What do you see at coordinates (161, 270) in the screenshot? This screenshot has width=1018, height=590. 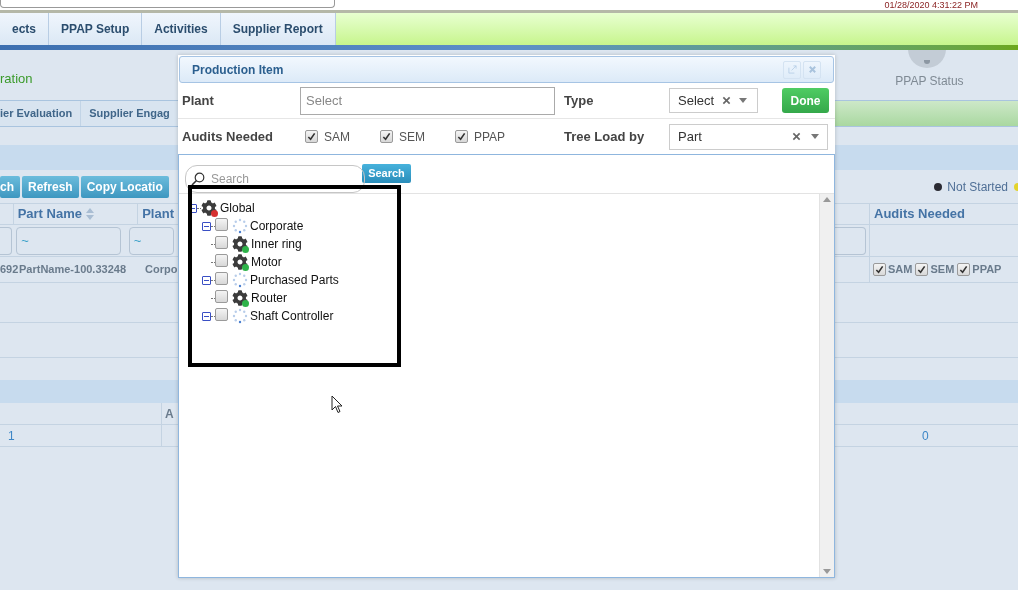 I see `table-cell-text: Corpo` at bounding box center [161, 270].